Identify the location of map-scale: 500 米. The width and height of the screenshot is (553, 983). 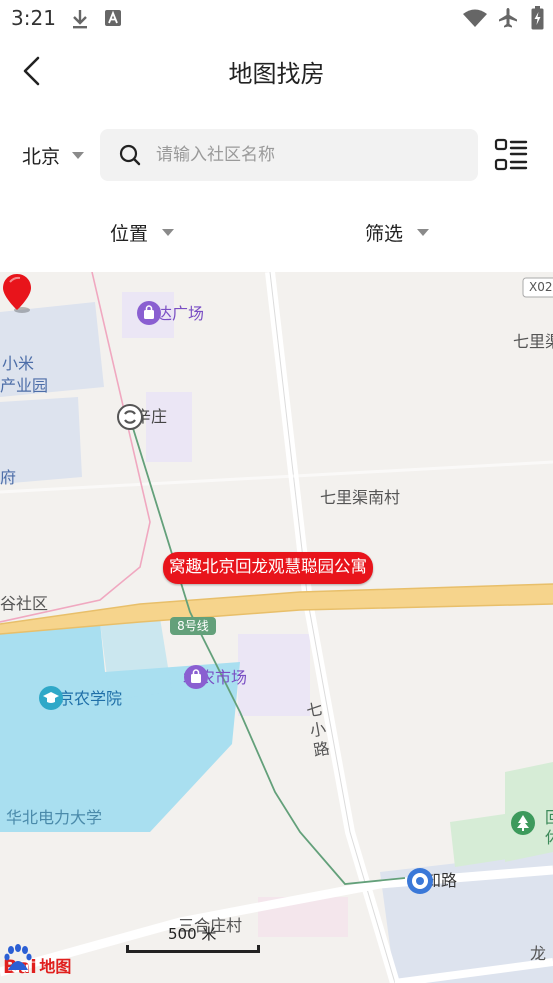
(193, 937).